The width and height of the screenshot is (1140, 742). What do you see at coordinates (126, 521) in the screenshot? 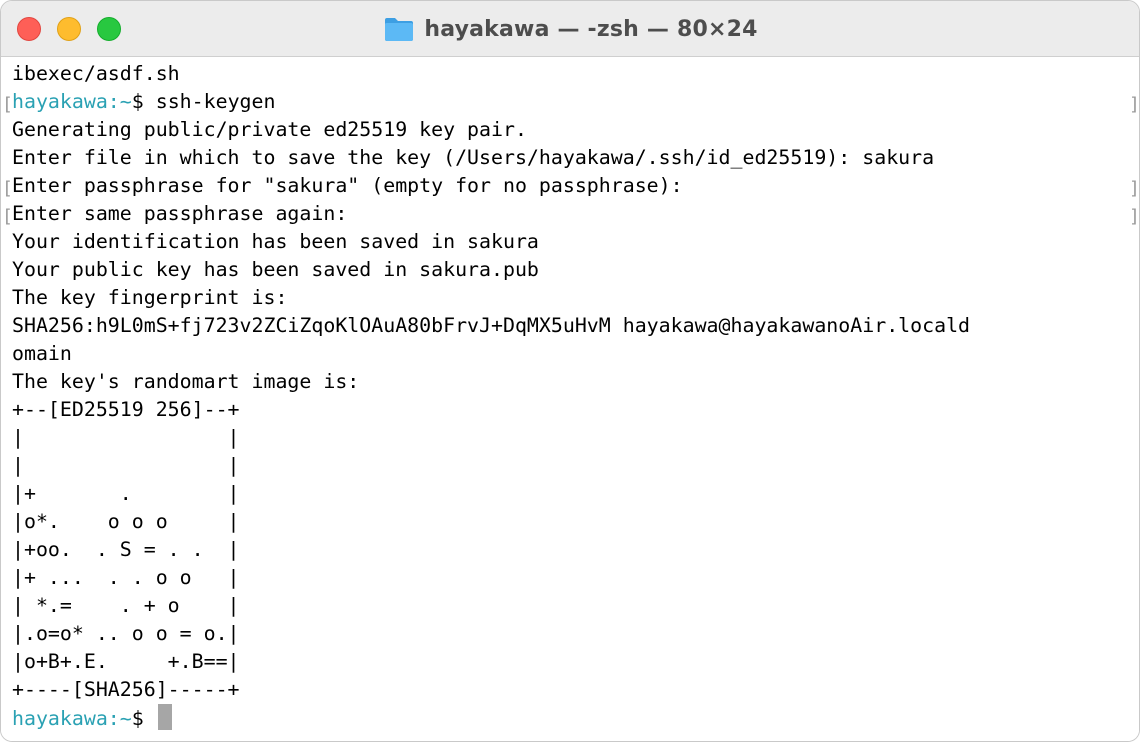
I see `randomart-line: |o*. o o o |` at bounding box center [126, 521].